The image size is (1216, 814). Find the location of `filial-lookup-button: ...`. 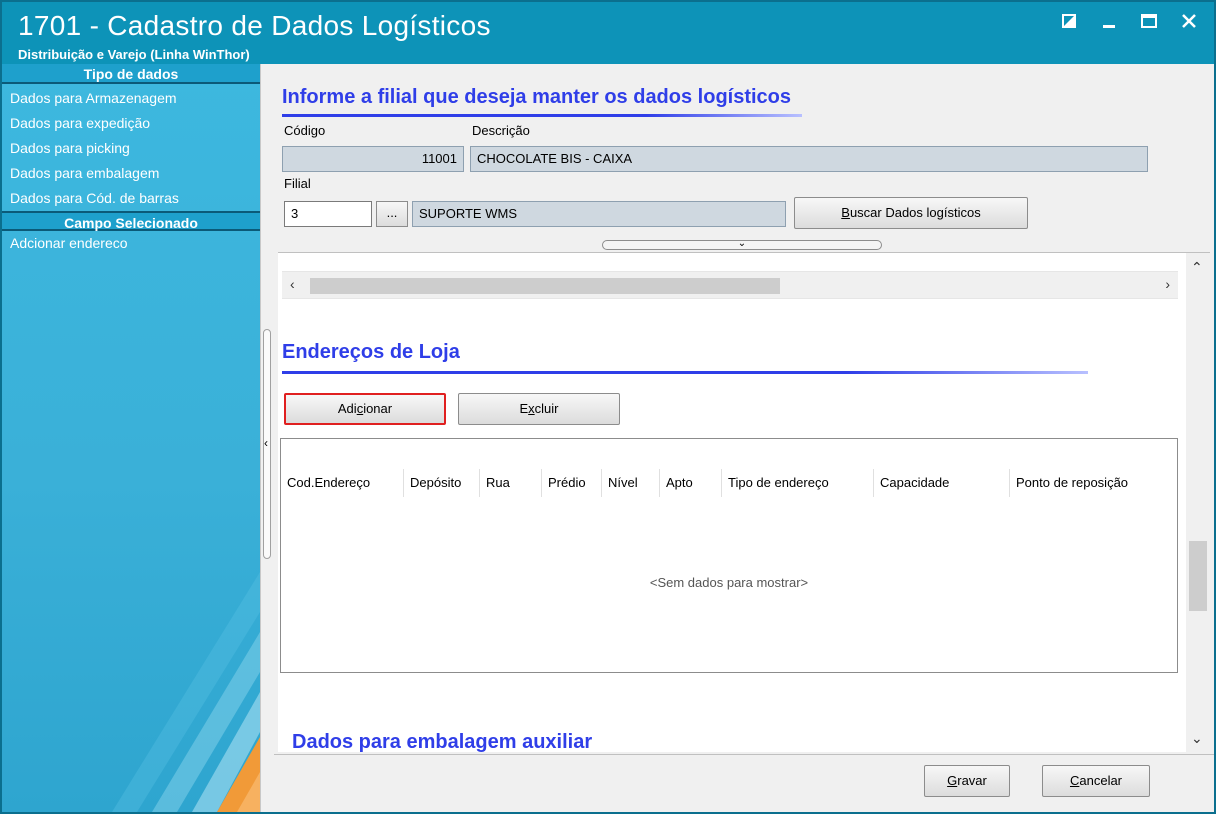

filial-lookup-button: ... is located at coordinates (392, 214).